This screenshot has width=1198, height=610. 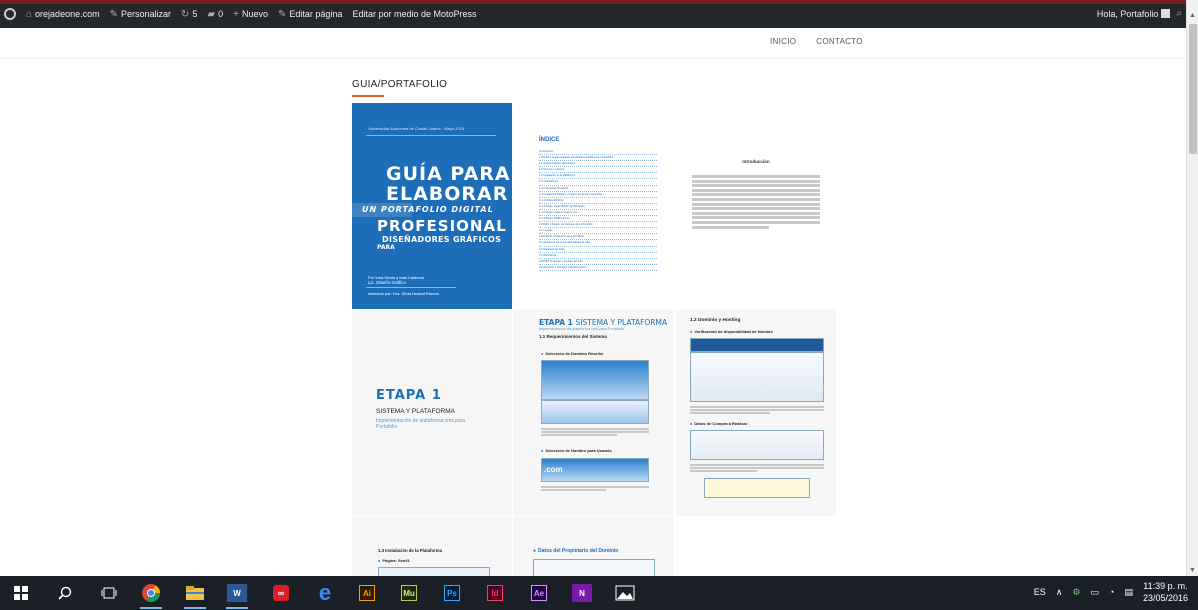 I want to click on customize-link: ✎ Personalizar, so click(x=140, y=14).